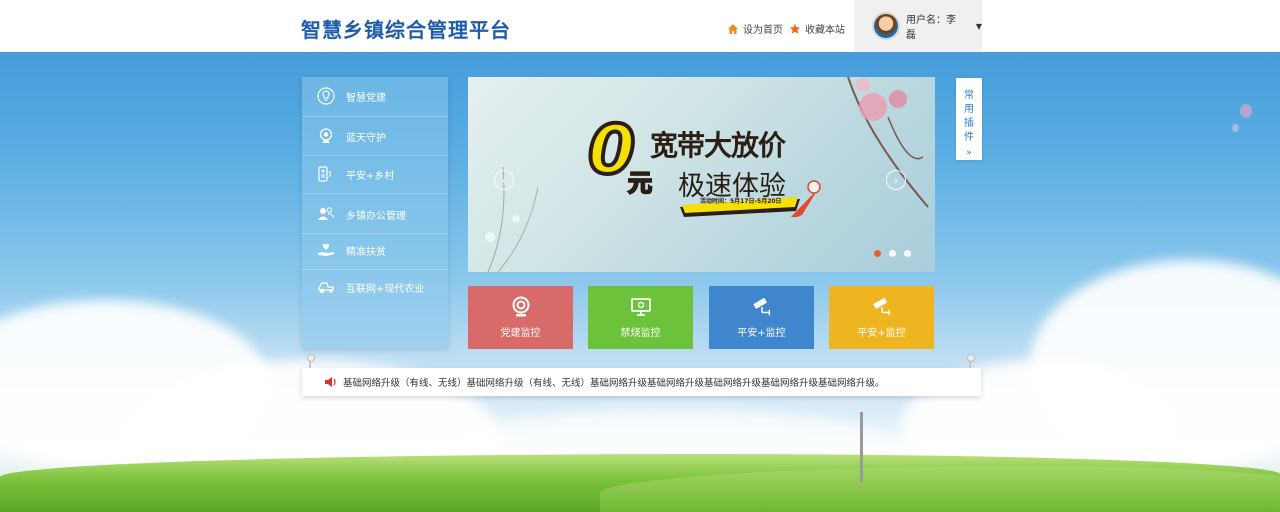  I want to click on utility-pole, so click(861, 447).